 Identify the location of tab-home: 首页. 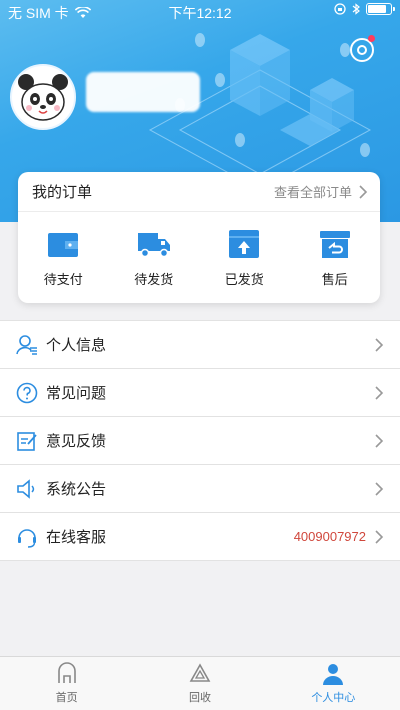
(66, 683).